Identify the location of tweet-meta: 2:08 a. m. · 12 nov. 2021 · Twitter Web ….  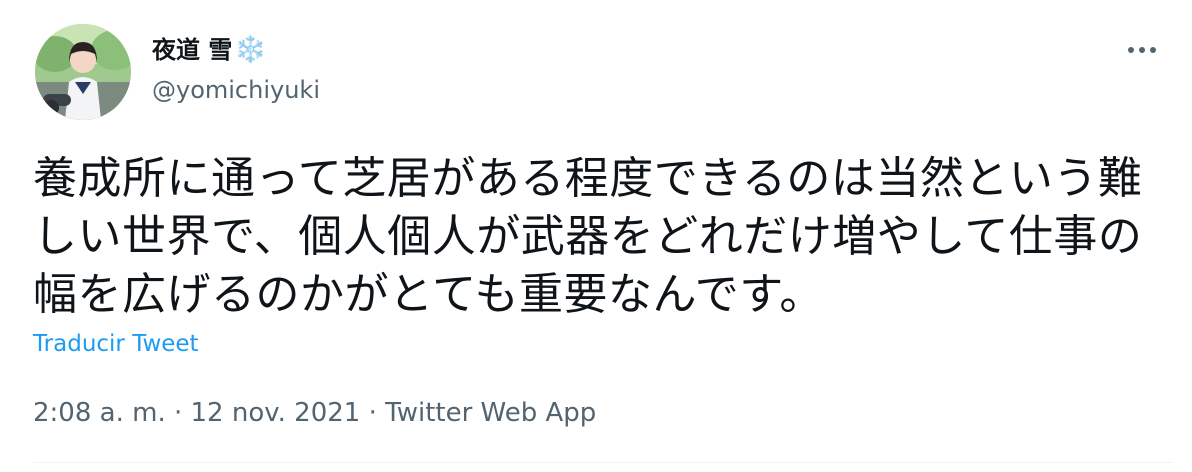
(314, 413).